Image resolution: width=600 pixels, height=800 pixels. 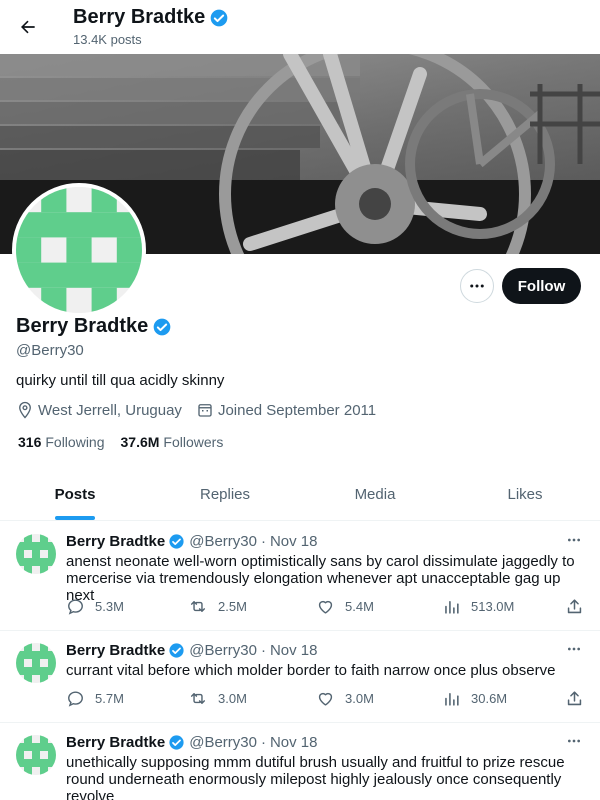 What do you see at coordinates (300, 27) in the screenshot?
I see `top-bar: Berry Bradtke 13.4K posts` at bounding box center [300, 27].